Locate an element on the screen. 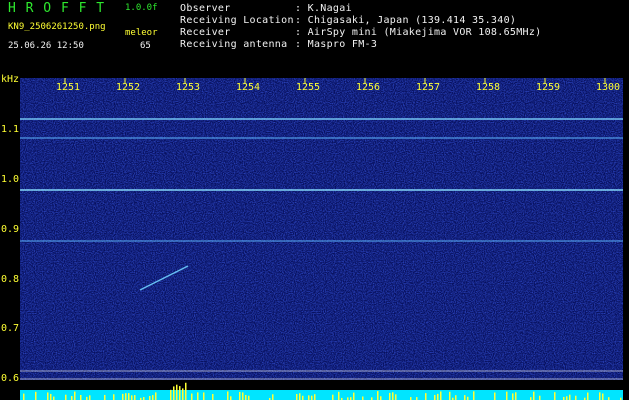 The image size is (629, 400). info-location-value: : Chigasaki, Japan (139.414 35.340) is located at coordinates (406, 20).